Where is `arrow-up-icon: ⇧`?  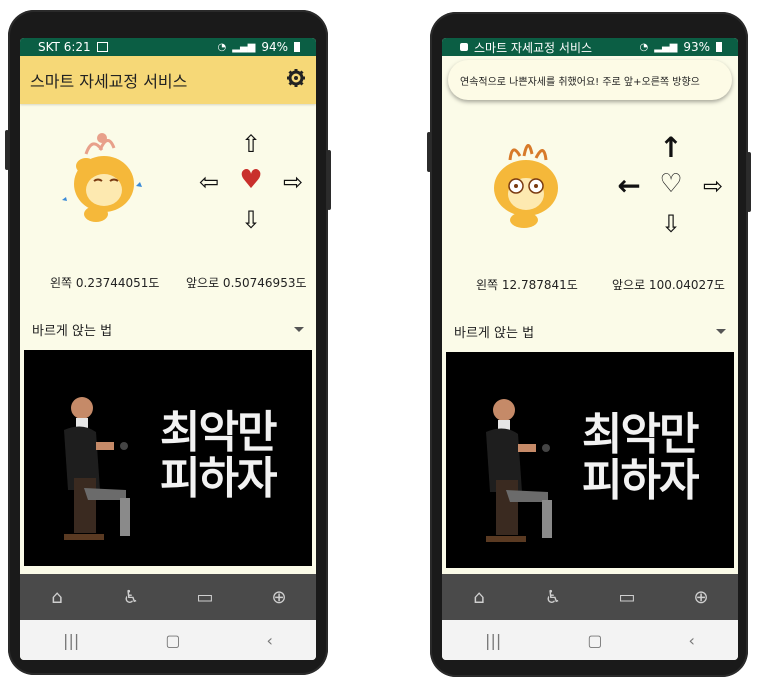
arrow-up-icon: ⇧ is located at coordinates (251, 144).